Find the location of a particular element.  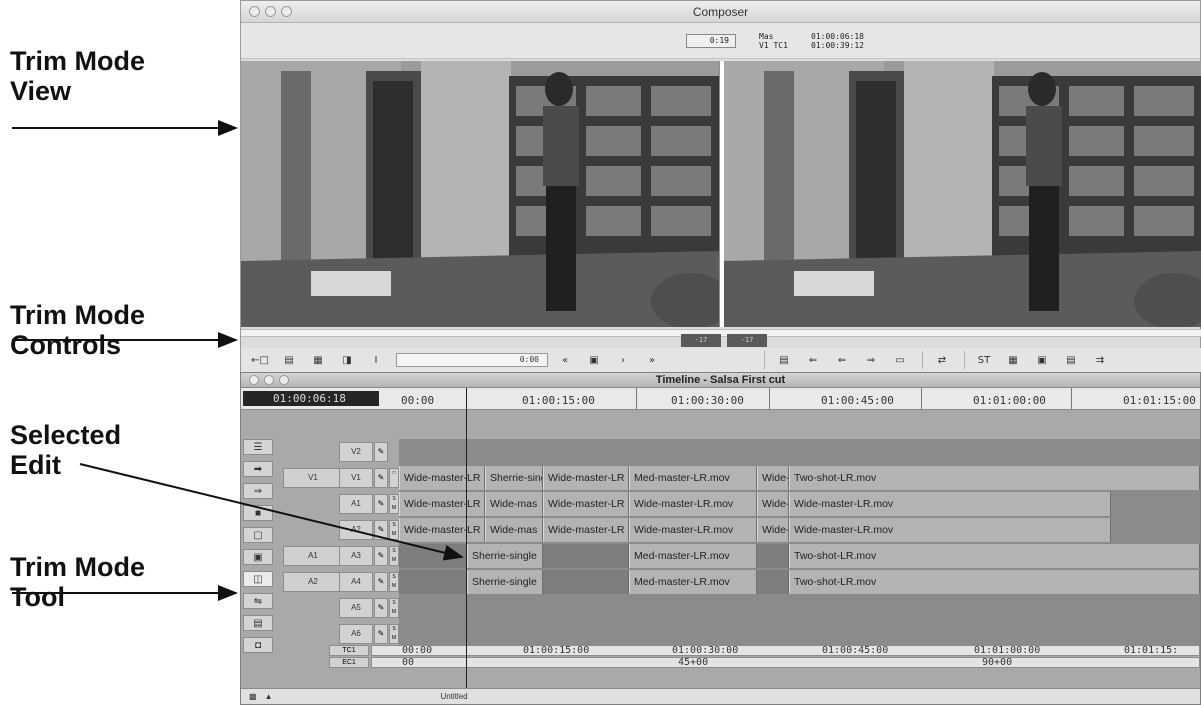

play-loop-button: ▣ is located at coordinates (594, 360).